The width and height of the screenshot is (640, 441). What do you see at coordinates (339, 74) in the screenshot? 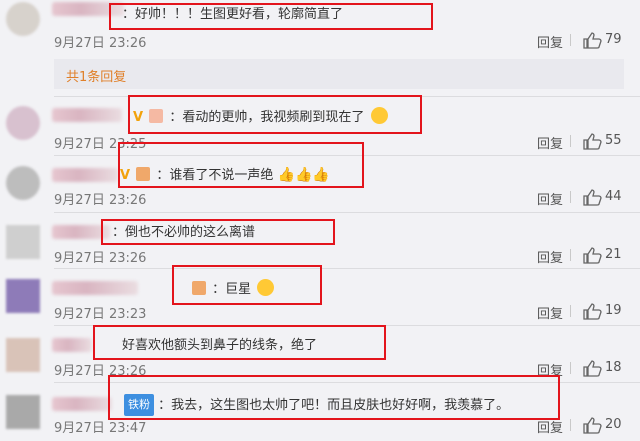
I see `sub-replies-bar: 共1条回复` at bounding box center [339, 74].